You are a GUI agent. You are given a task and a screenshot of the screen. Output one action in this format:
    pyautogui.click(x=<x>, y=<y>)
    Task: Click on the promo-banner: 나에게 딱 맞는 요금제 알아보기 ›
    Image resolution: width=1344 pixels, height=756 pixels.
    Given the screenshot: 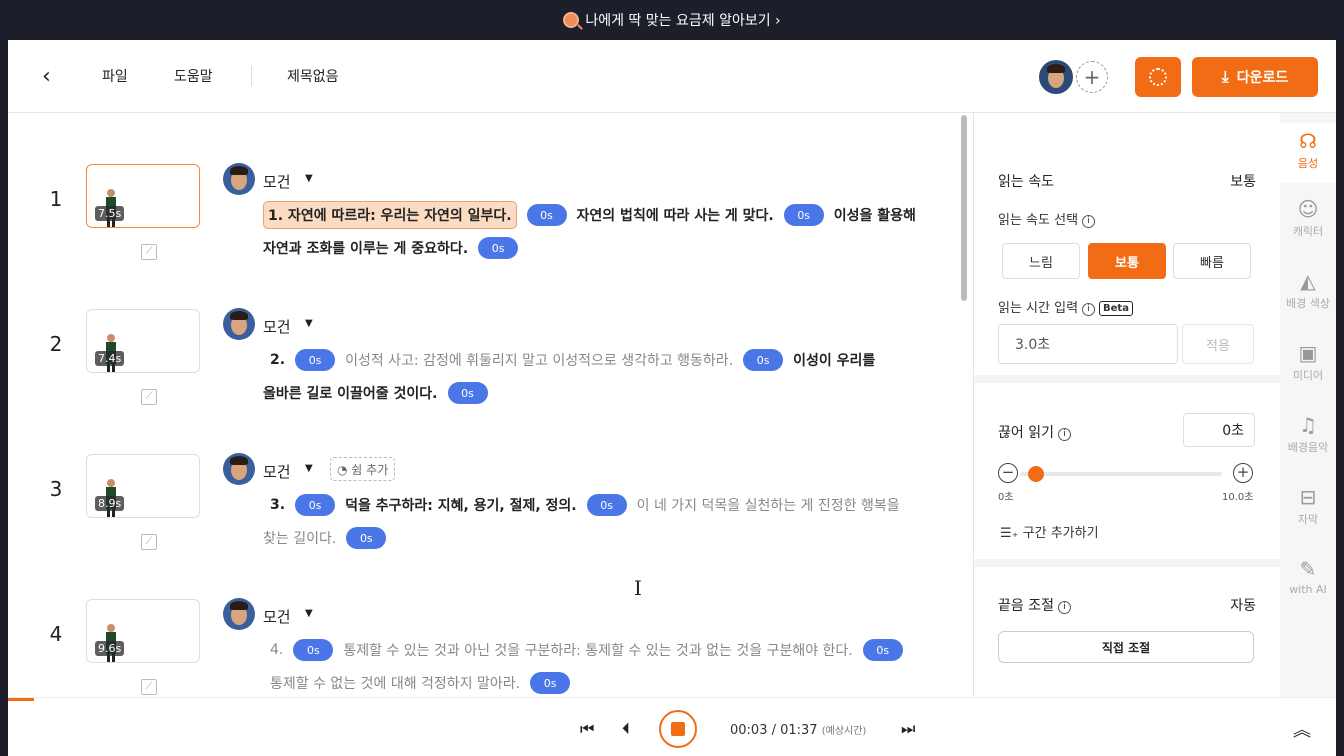 What is the action you would take?
    pyautogui.click(x=672, y=20)
    